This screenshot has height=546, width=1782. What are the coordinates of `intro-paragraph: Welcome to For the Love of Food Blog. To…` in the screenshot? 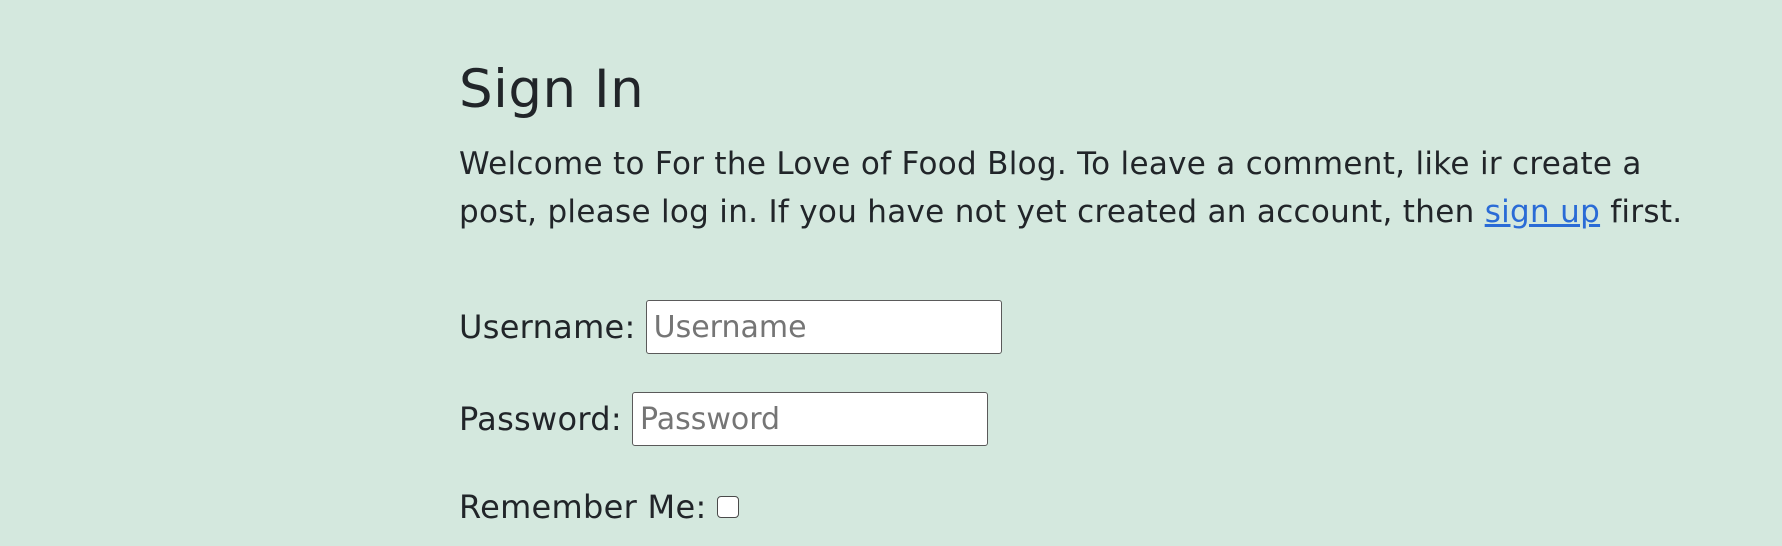 It's located at (1074, 188).